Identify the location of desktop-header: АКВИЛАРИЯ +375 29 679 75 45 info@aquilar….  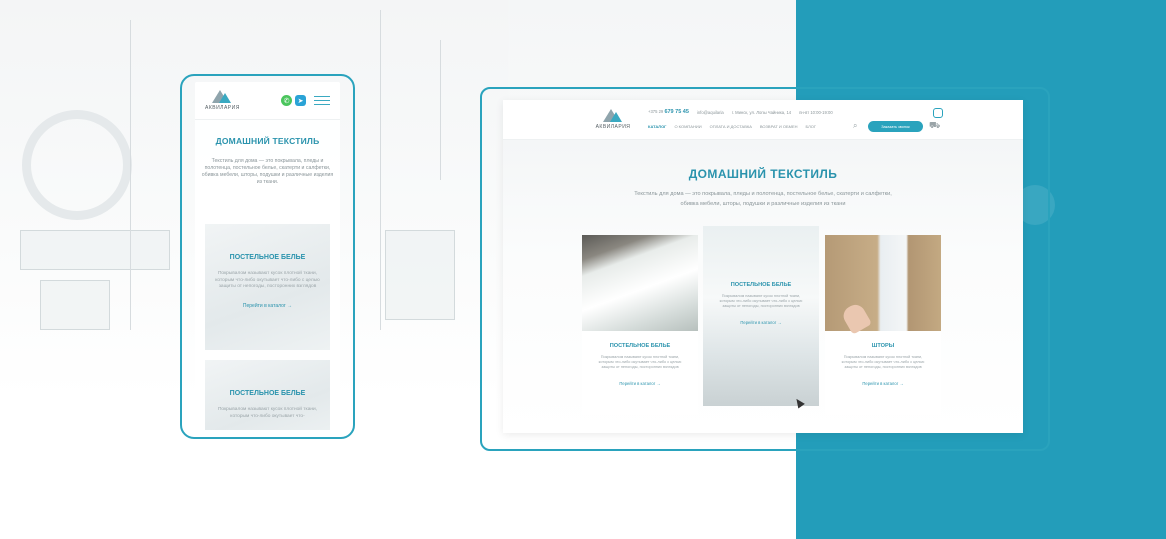
(763, 120).